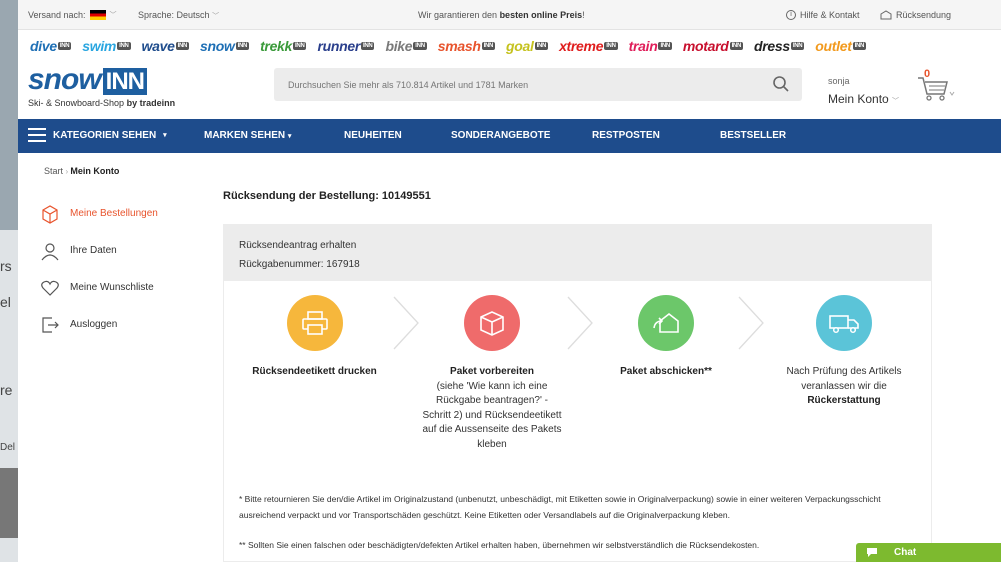 Image resolution: width=1001 pixels, height=562 pixels. Describe the element at coordinates (626, 135) in the screenshot. I see `nav-clearance: RESTPOSTEN` at that location.